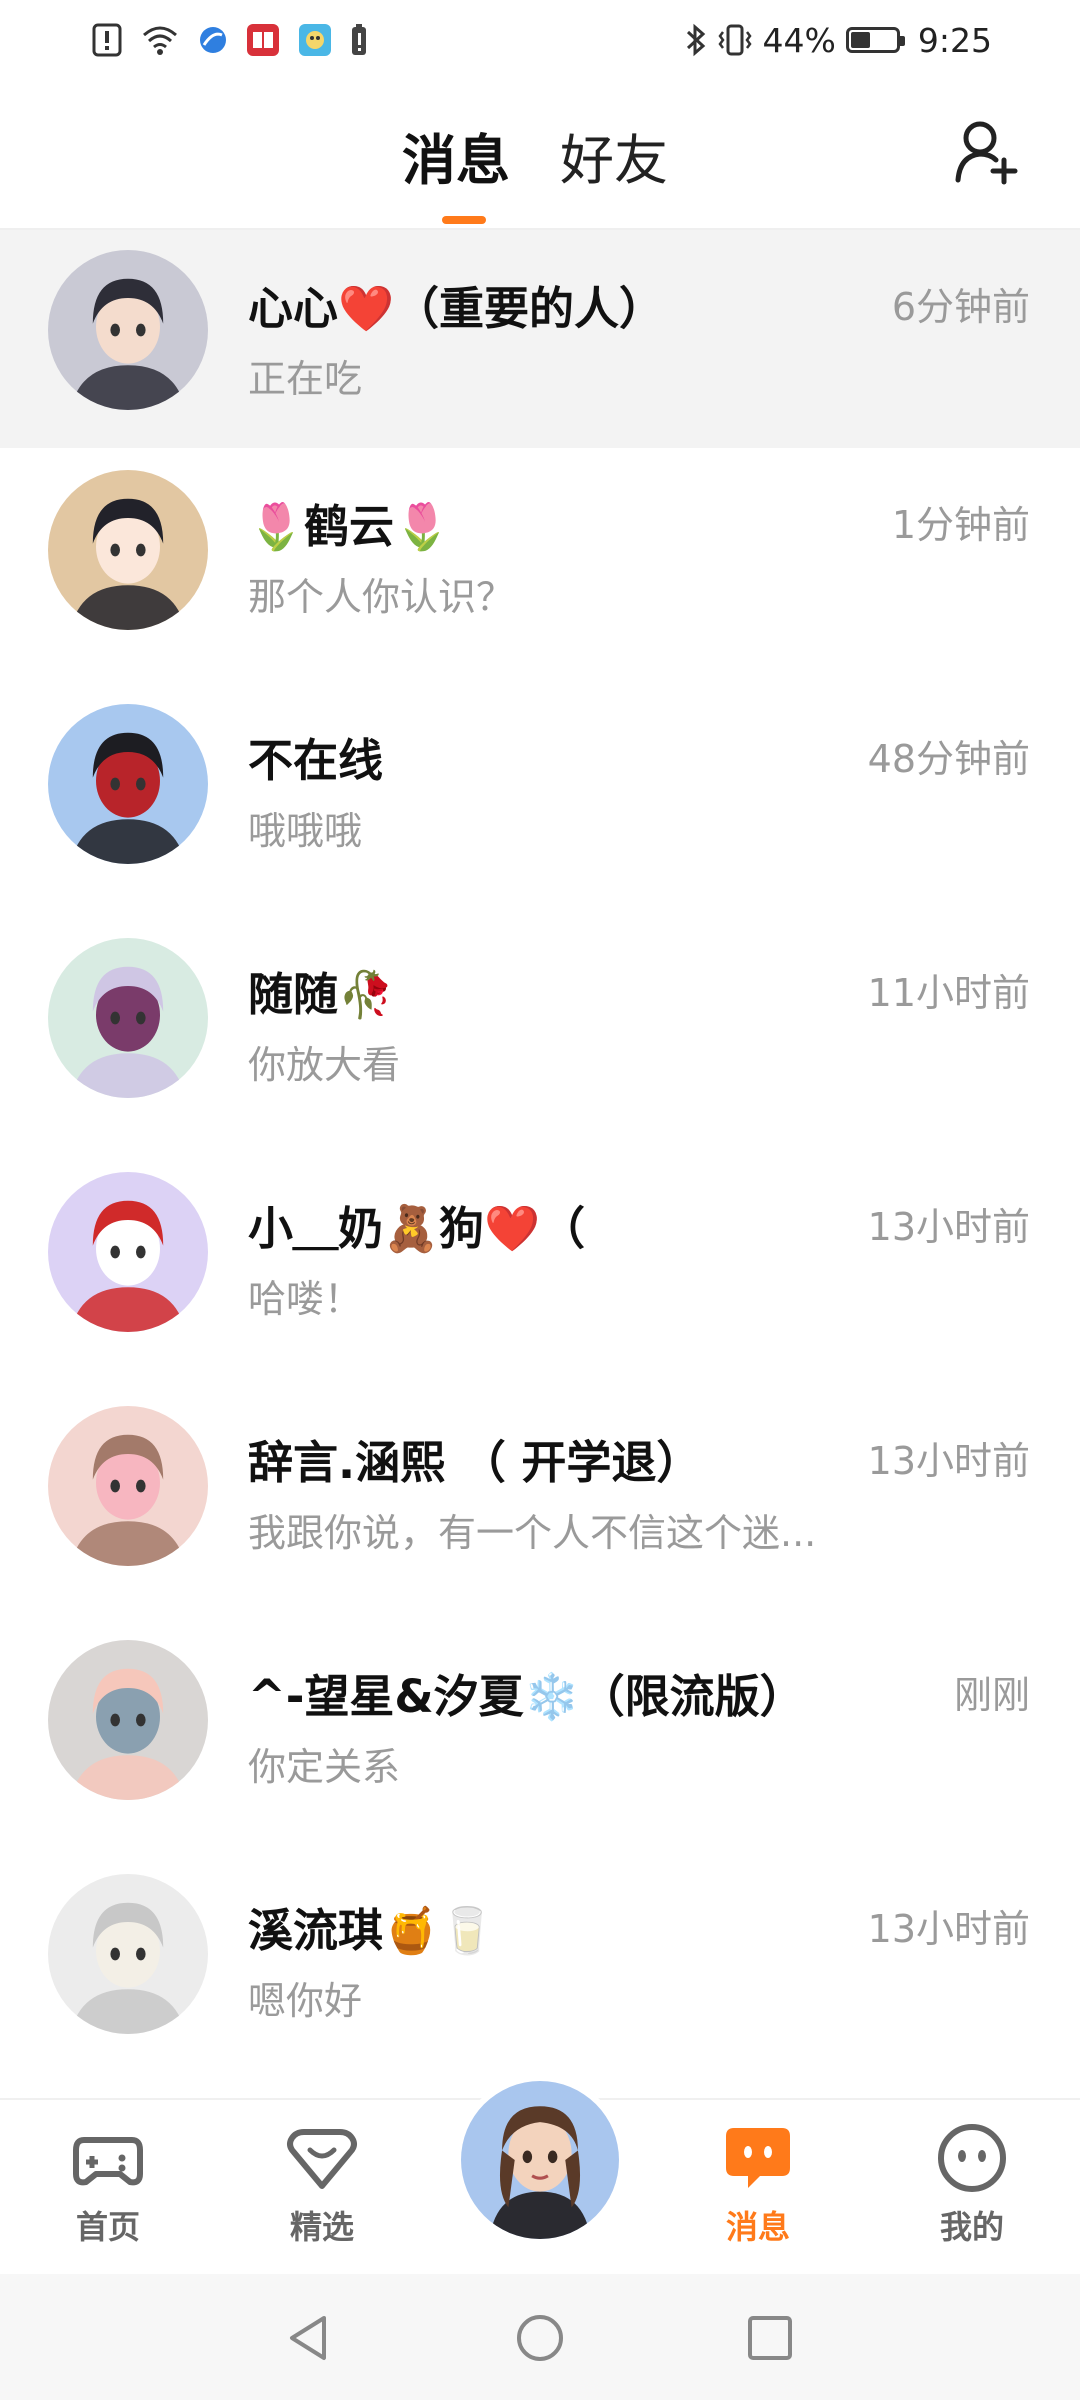  Describe the element at coordinates (160, 40) in the screenshot. I see `wifi-icon` at that location.